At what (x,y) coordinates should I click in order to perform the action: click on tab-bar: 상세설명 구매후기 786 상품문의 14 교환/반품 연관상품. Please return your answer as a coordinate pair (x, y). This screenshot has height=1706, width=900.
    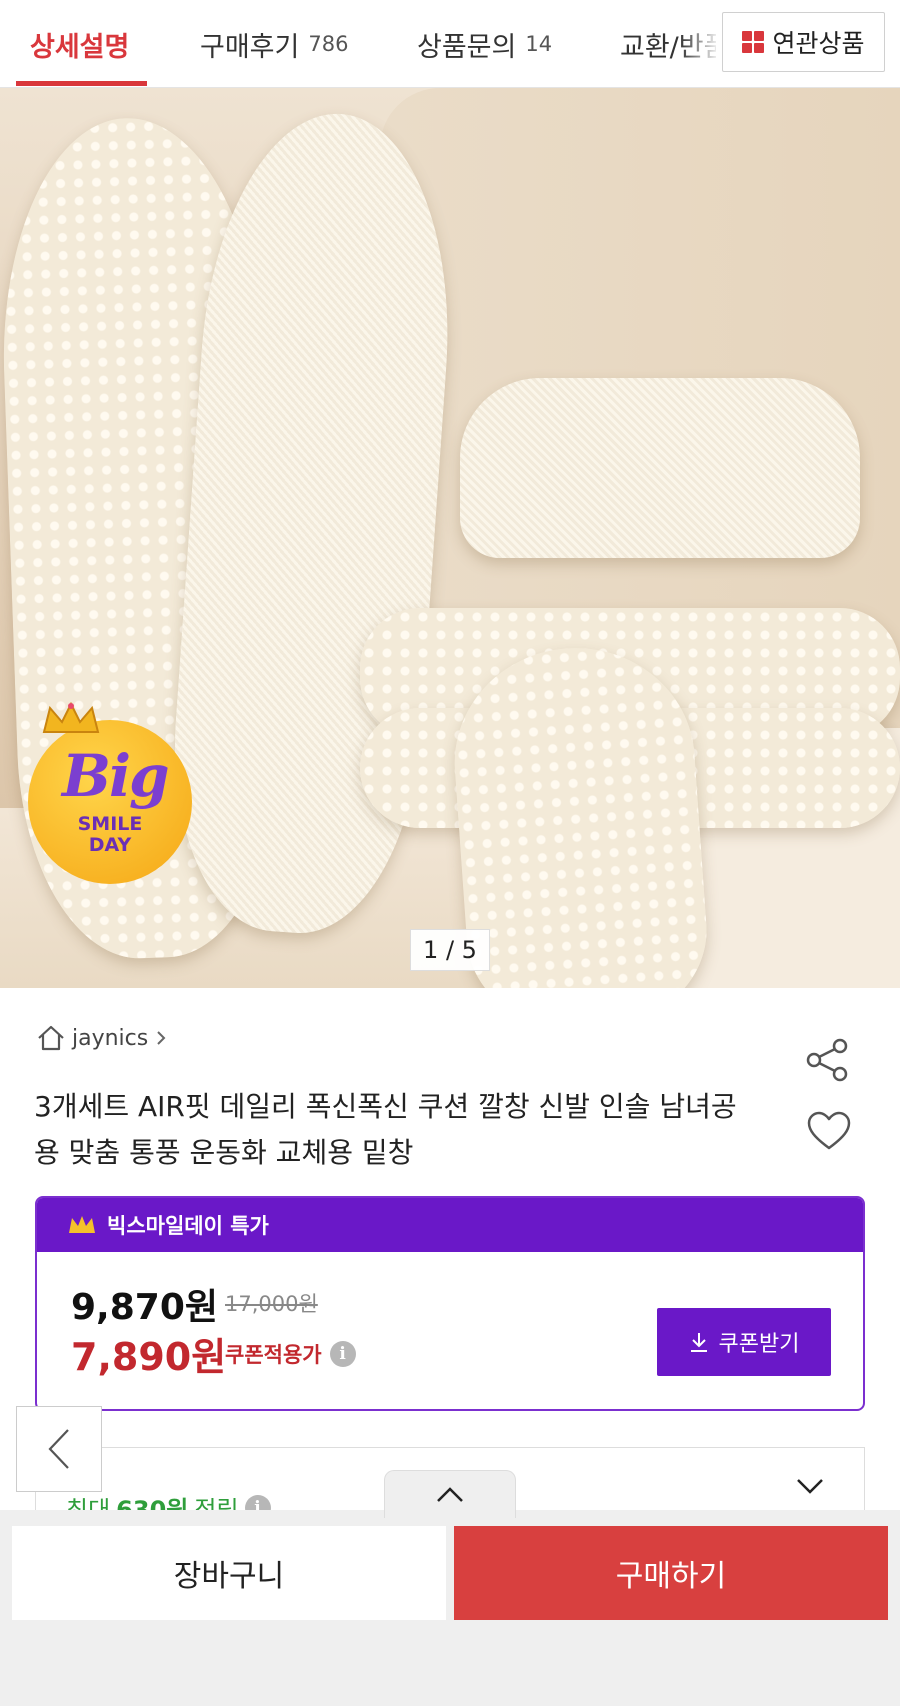
    Looking at the image, I should click on (450, 44).